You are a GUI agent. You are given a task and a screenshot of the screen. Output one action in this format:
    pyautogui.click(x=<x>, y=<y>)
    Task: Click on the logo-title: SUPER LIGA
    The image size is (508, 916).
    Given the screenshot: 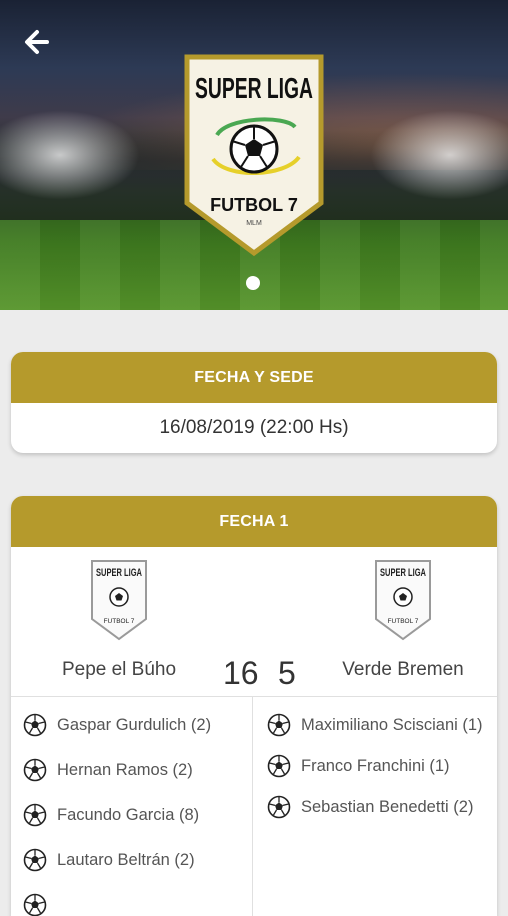 What is the action you would take?
    pyautogui.click(x=254, y=89)
    